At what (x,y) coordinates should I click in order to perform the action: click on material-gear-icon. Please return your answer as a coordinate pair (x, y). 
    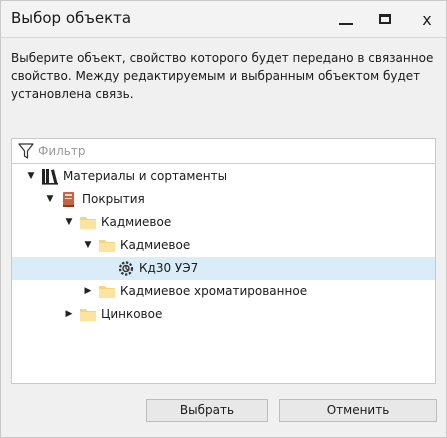
    Looking at the image, I should click on (126, 268).